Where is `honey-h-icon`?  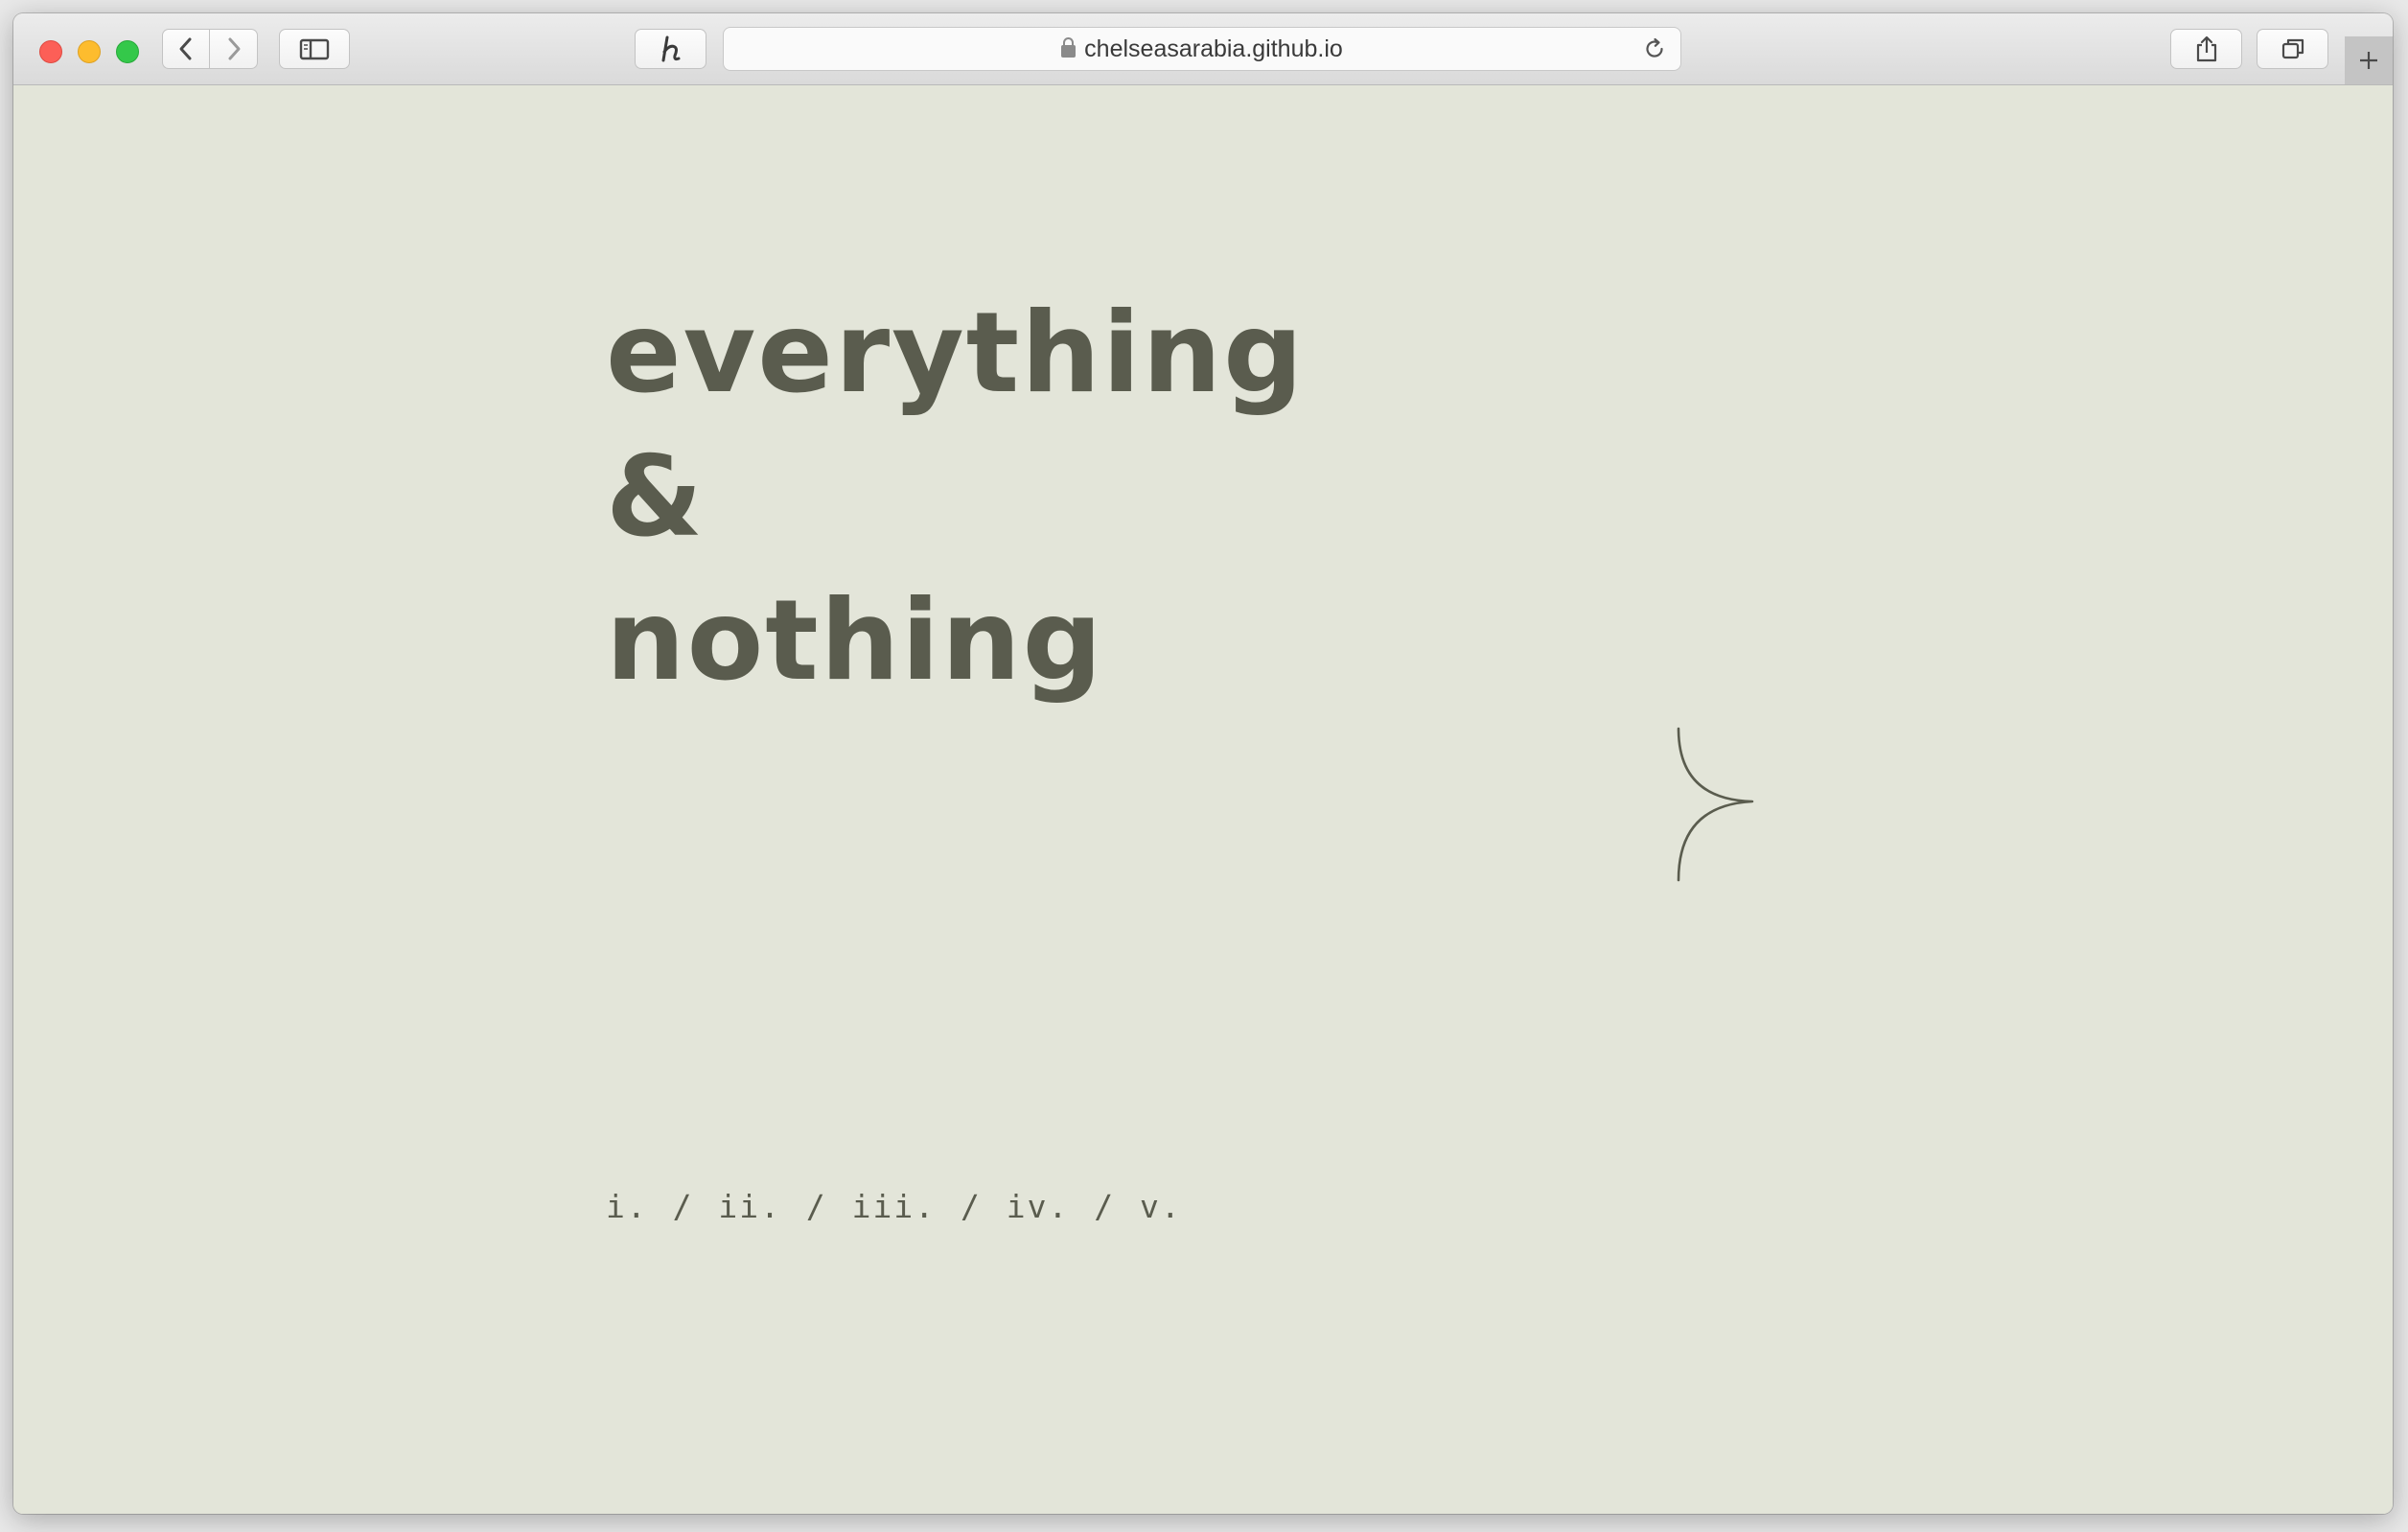 honey-h-icon is located at coordinates (670, 49).